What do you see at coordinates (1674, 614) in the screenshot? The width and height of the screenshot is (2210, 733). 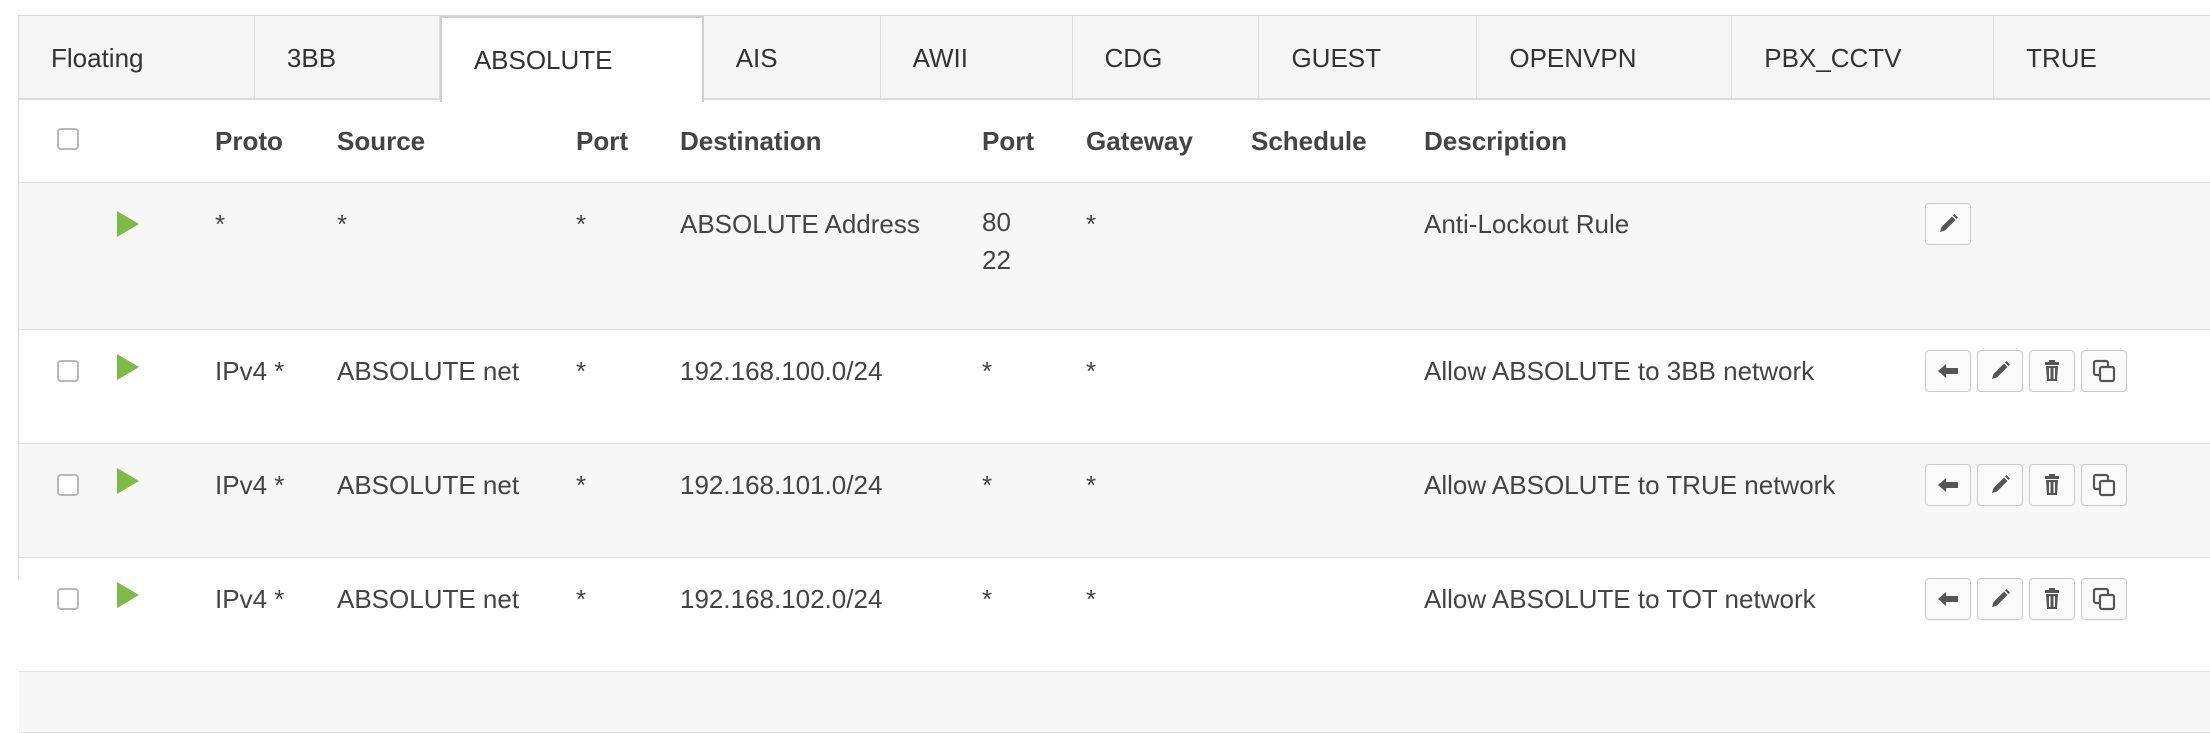 I see `rule-description: Allow ABSOLUTE to TOT network` at bounding box center [1674, 614].